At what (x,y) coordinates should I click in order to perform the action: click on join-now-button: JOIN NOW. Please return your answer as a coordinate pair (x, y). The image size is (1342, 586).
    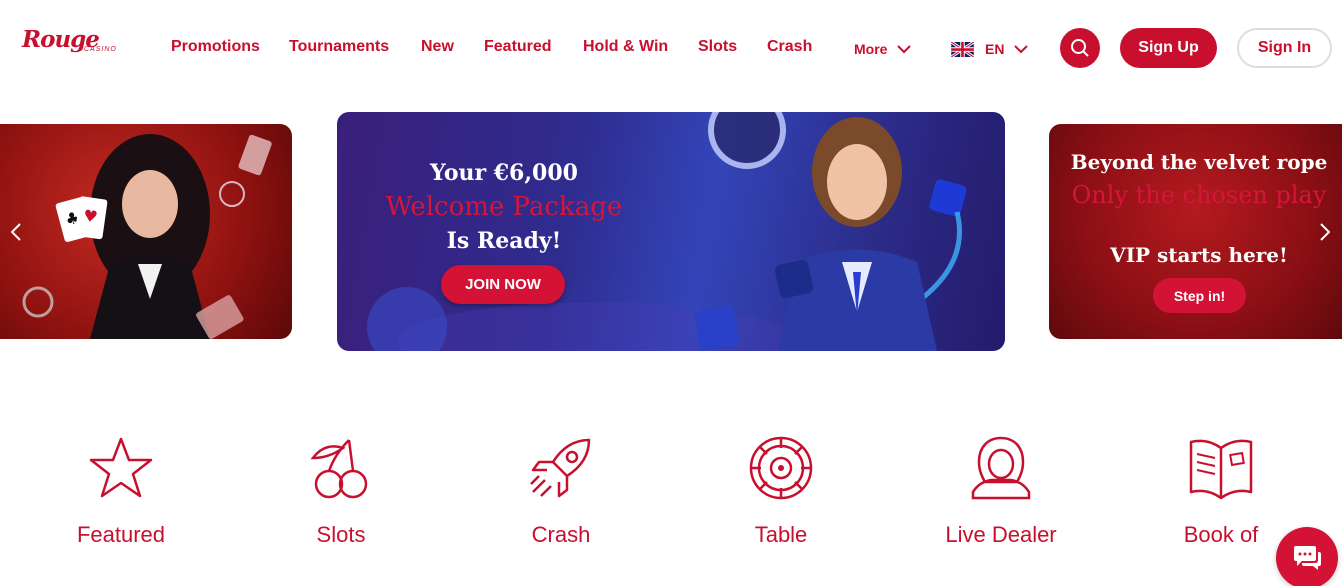
    Looking at the image, I should click on (503, 284).